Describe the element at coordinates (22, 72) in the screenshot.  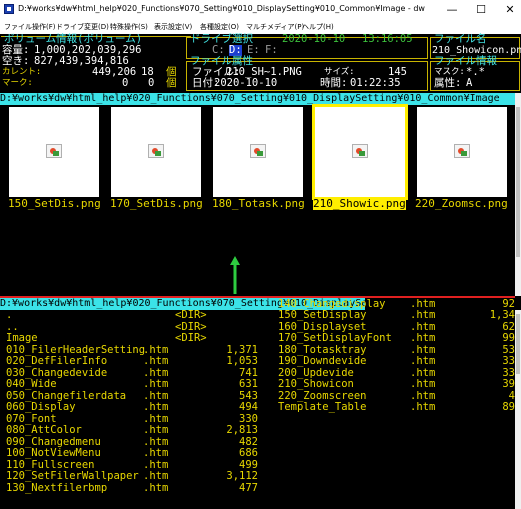
I see `current-label: カレント:` at that location.